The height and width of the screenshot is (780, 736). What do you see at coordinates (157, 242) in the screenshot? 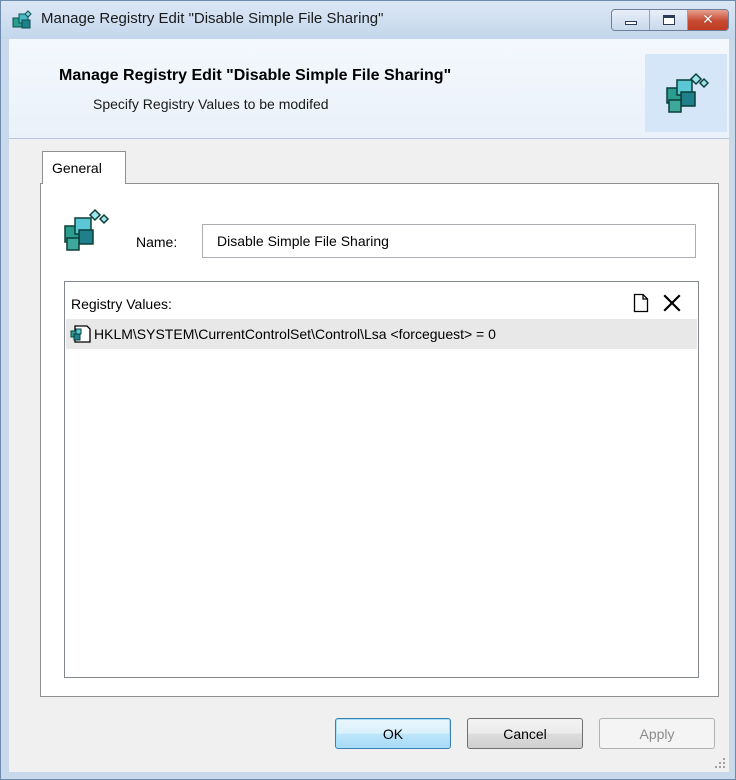
I see `name-label: Name:` at bounding box center [157, 242].